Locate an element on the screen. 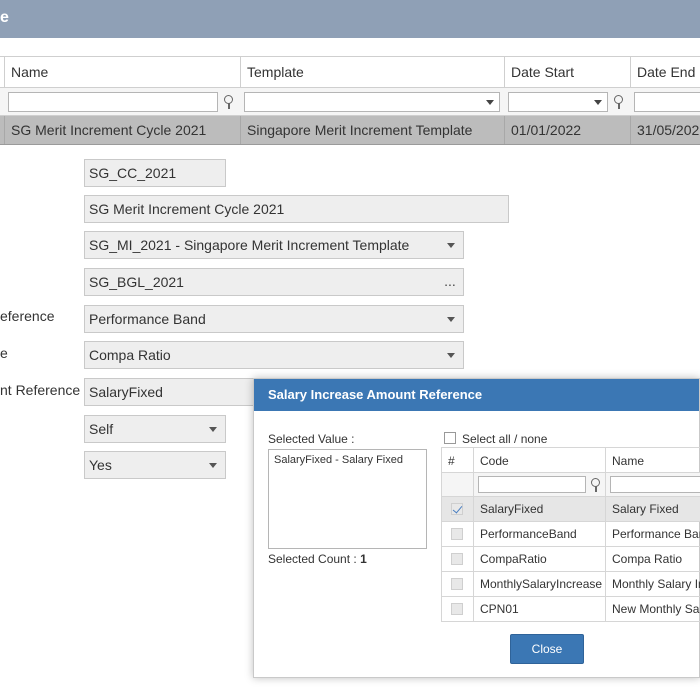  table-row: SalaryFixed Salary Fixed is located at coordinates (570, 509).